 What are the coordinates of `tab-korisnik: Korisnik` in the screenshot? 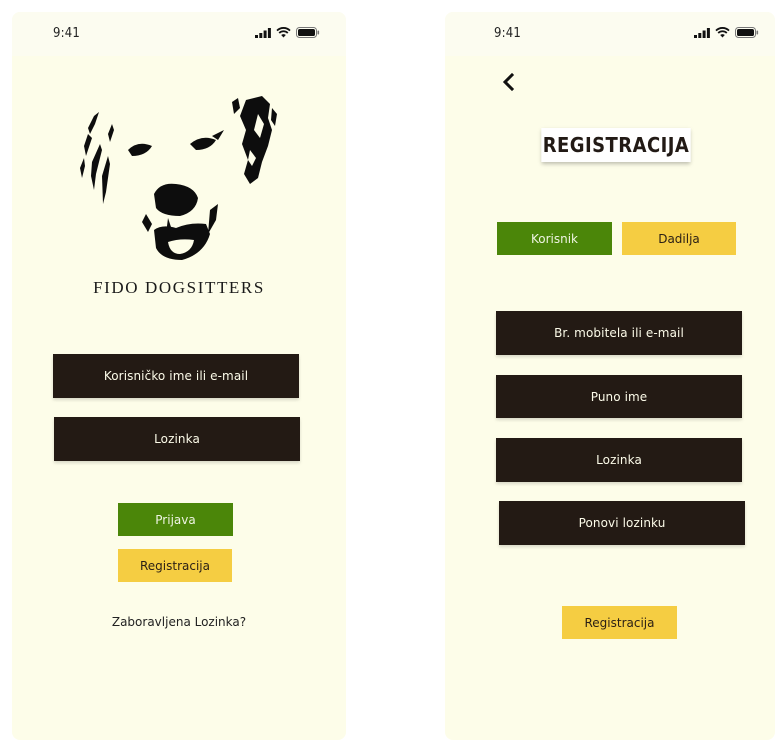 It's located at (554, 238).